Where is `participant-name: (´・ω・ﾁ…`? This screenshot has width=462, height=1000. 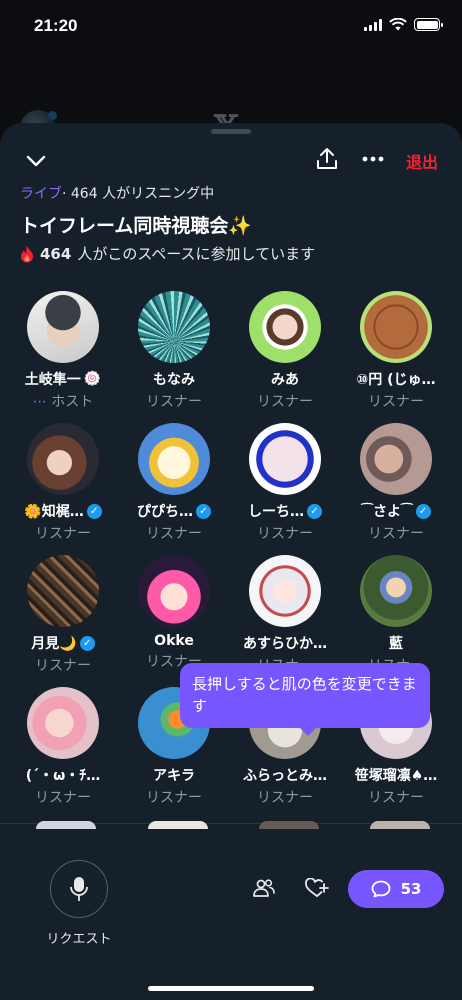
participant-name: (´・ω・ﾁ… is located at coordinates (63, 776).